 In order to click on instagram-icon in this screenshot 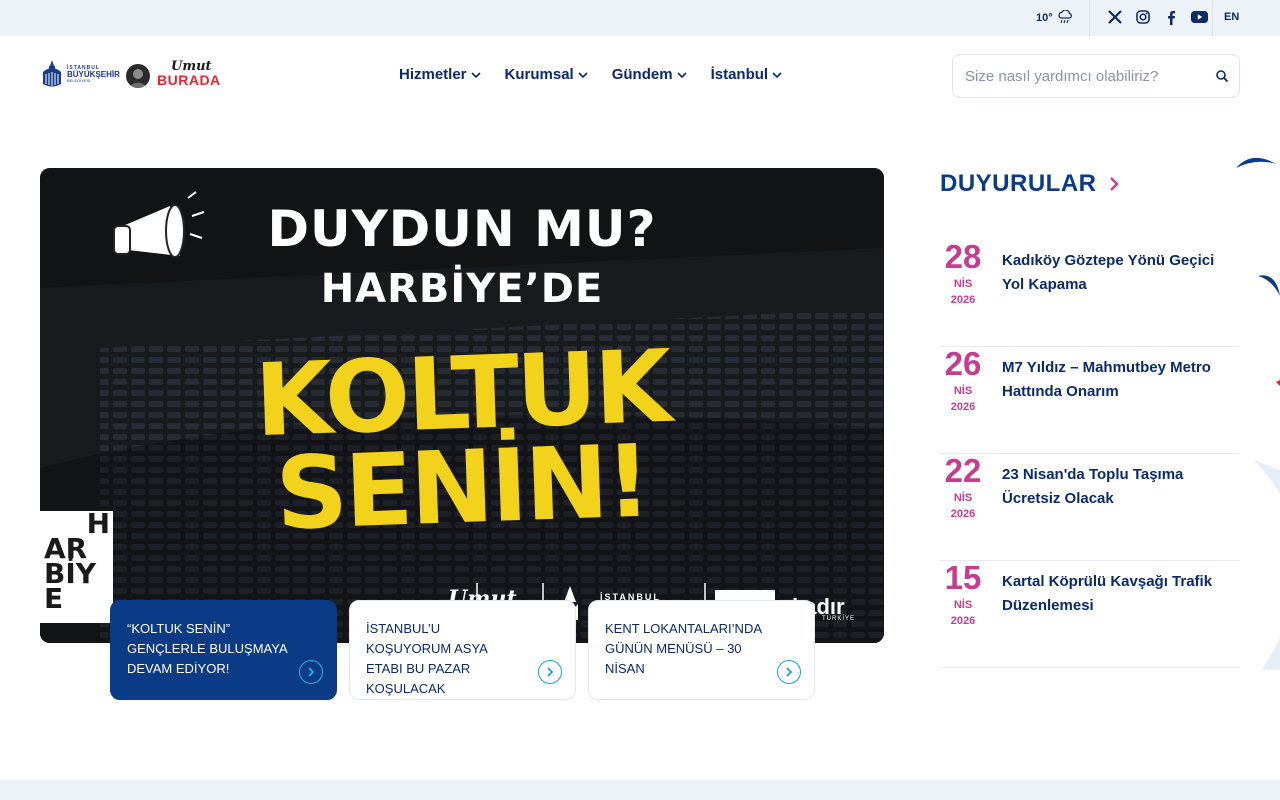, I will do `click(1143, 17)`.